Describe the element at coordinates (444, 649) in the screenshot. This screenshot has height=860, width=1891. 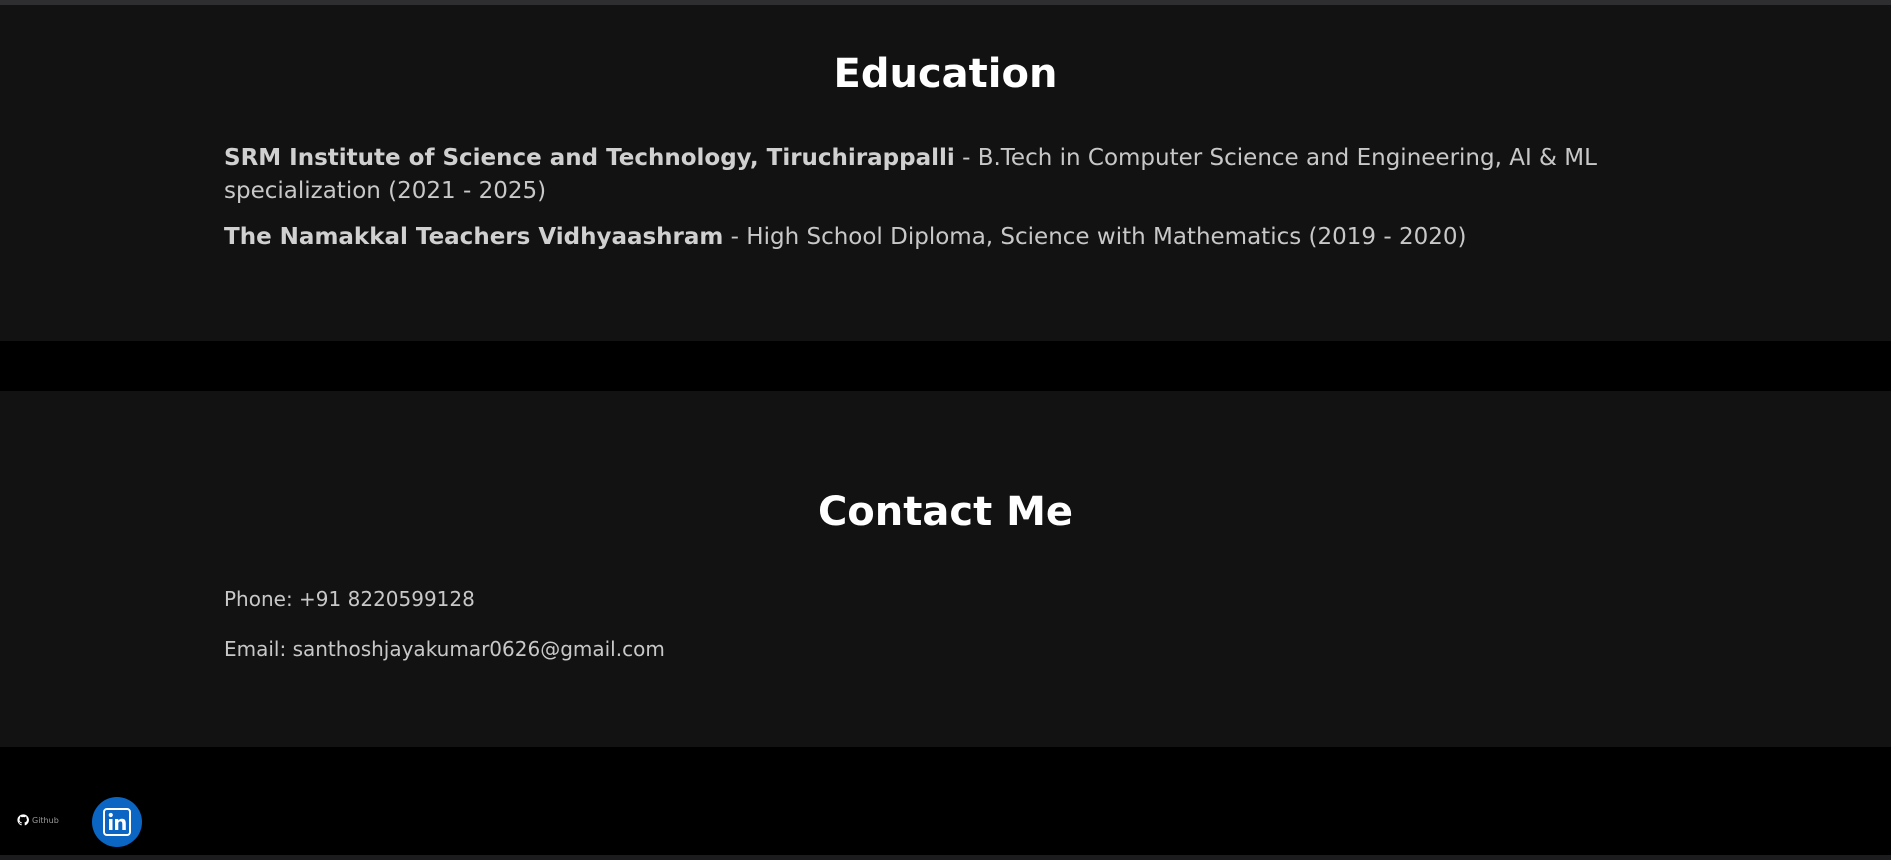
I see `contact-email: Email: santhoshjayakumar0626@gmail.com` at that location.